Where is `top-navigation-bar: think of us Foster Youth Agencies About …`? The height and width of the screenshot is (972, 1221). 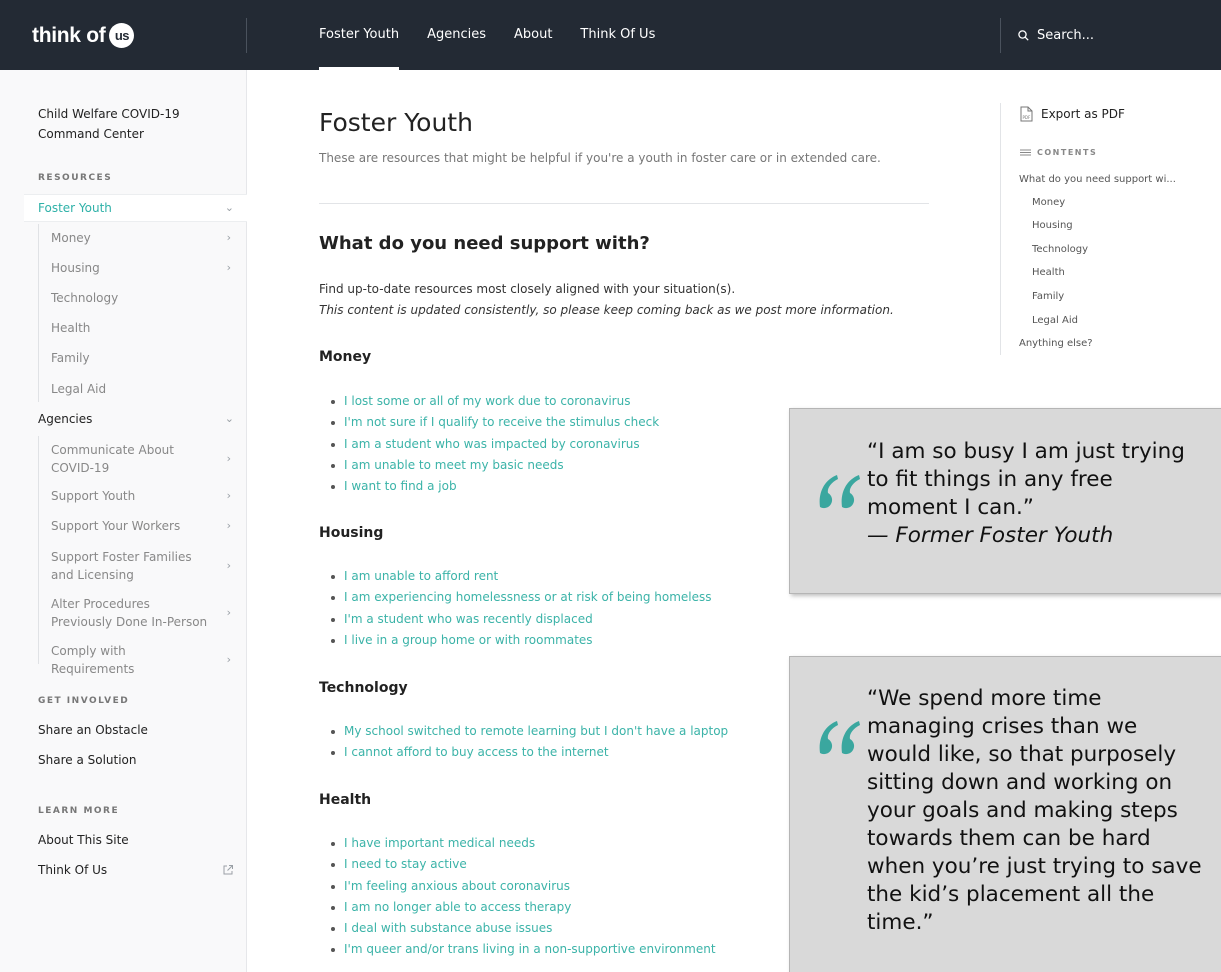 top-navigation-bar: think of us Foster Youth Agencies About … is located at coordinates (610, 35).